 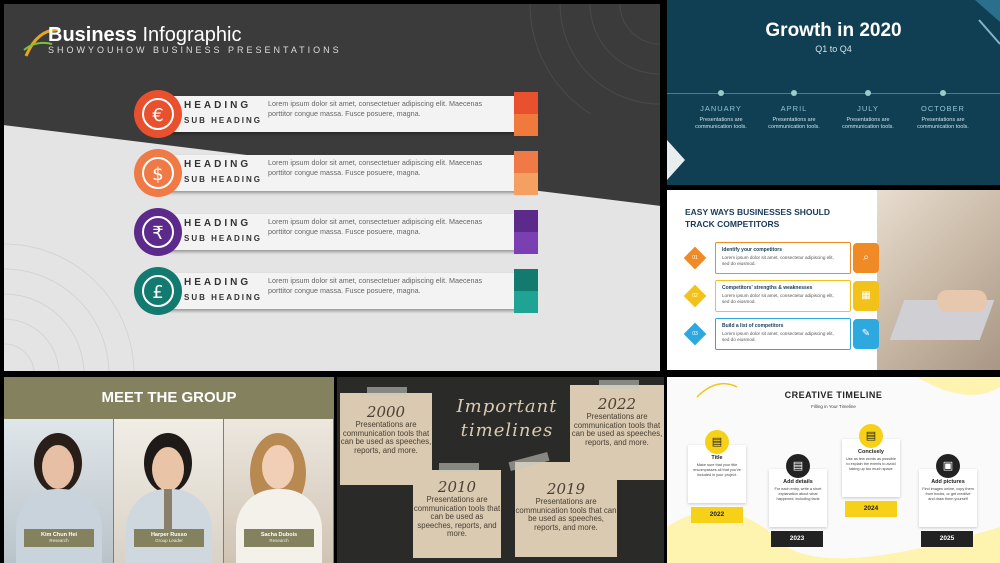 I want to click on month-label: APRIL, so click(x=794, y=108).